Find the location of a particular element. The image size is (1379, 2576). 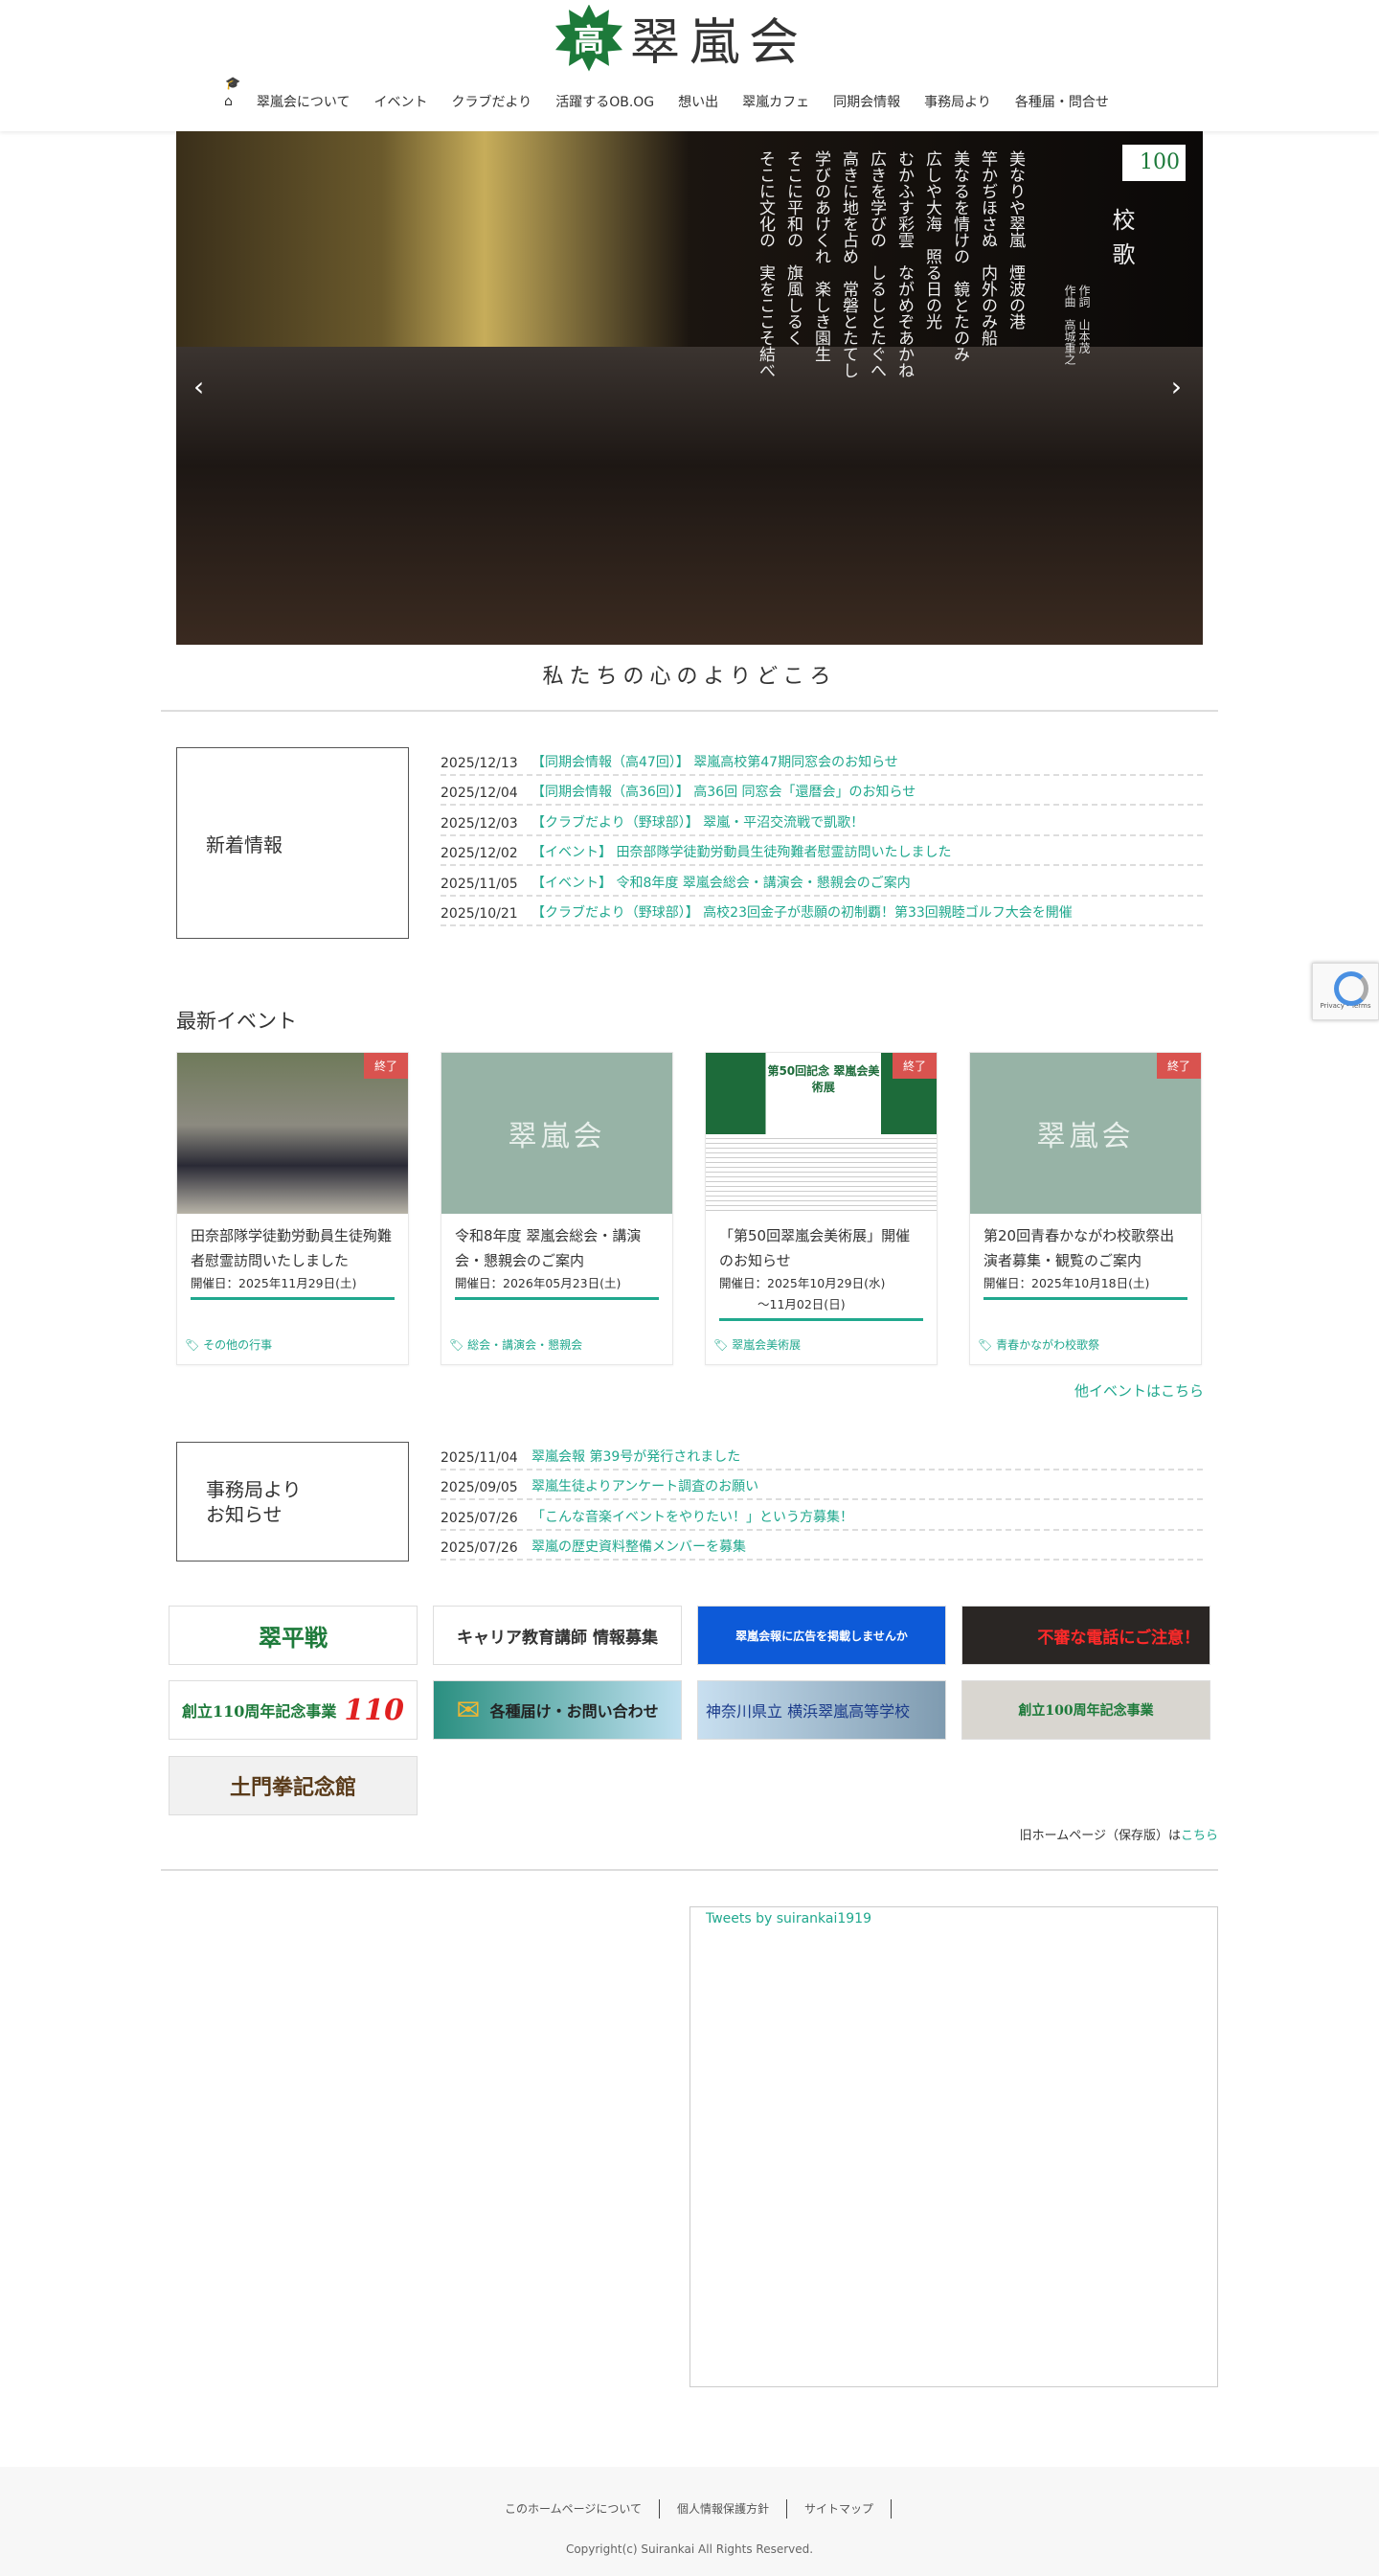

list-item: 2025/07/26 翠嵐の歴史資料整備メンバーを募集 is located at coordinates (822, 1546).